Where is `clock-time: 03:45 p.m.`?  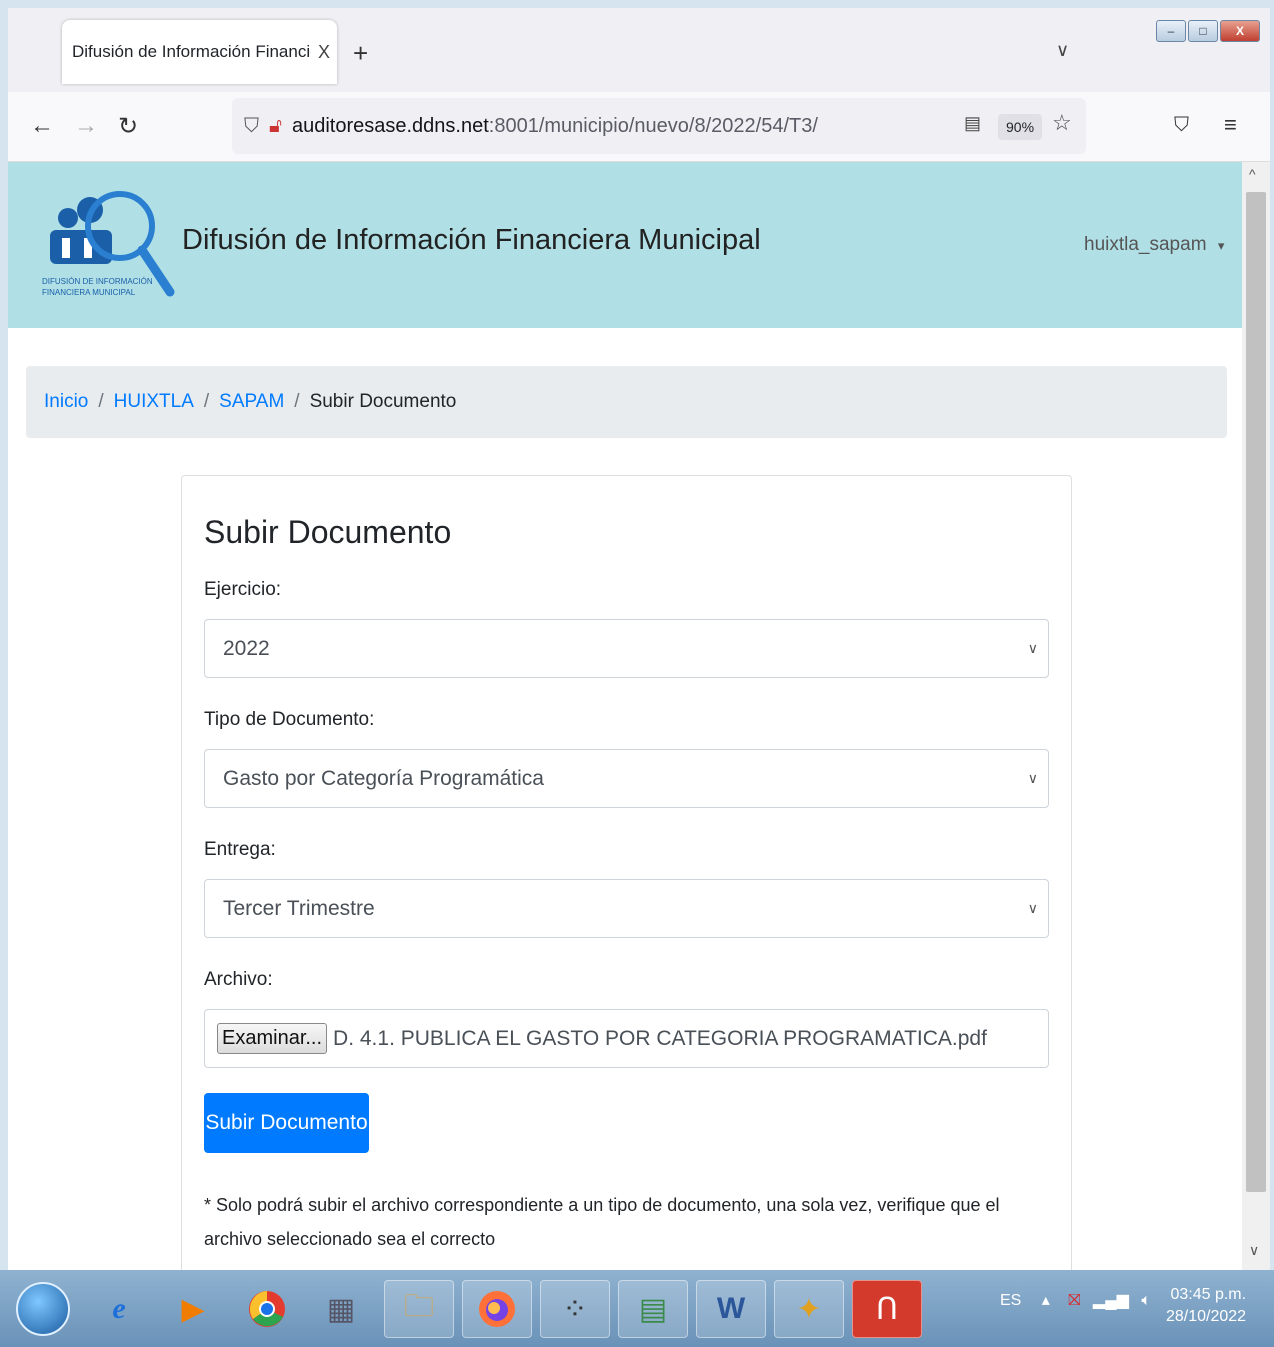 clock-time: 03:45 p.m. is located at coordinates (1208, 1294).